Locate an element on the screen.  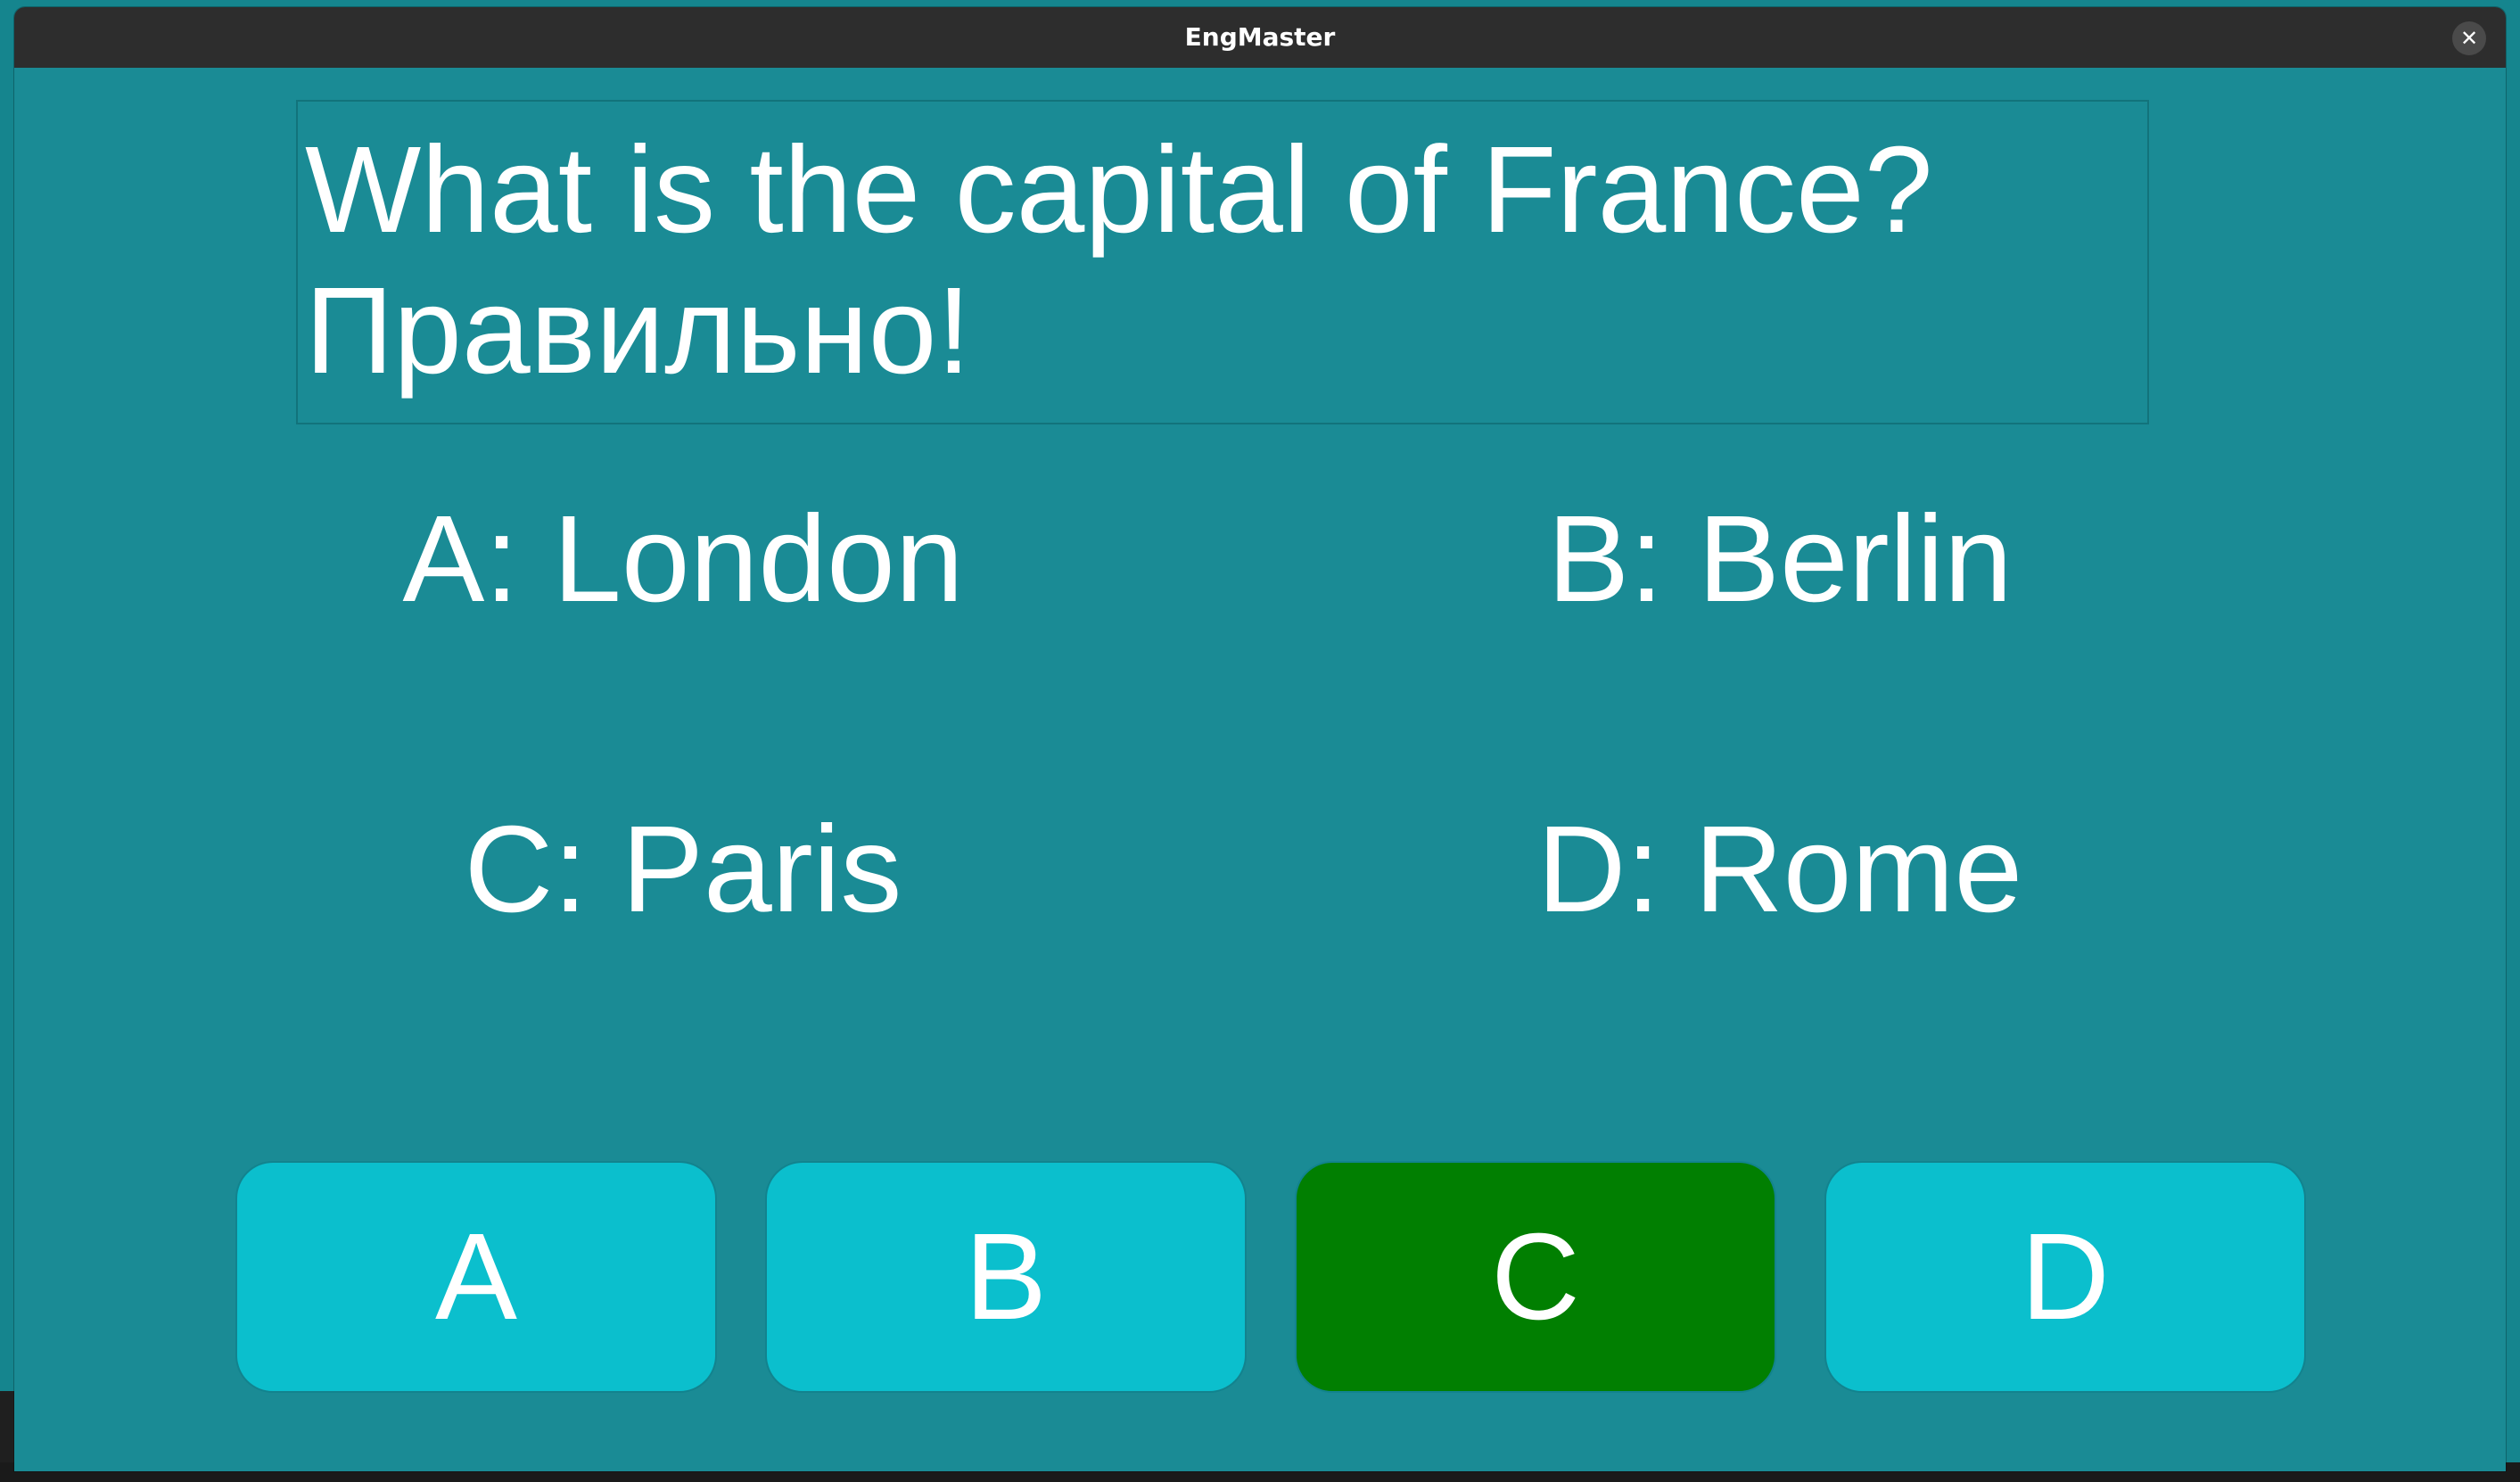
feedback-text: Правильно! is located at coordinates (638, 330).